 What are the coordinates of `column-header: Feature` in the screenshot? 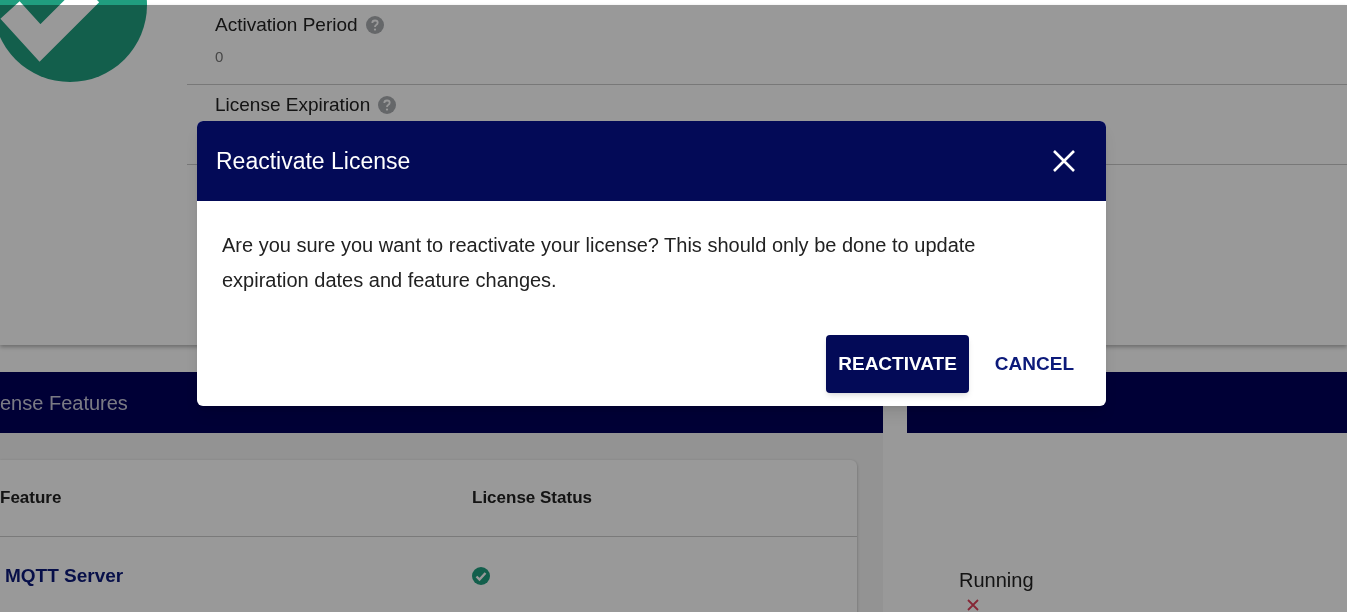 It's located at (31, 498).